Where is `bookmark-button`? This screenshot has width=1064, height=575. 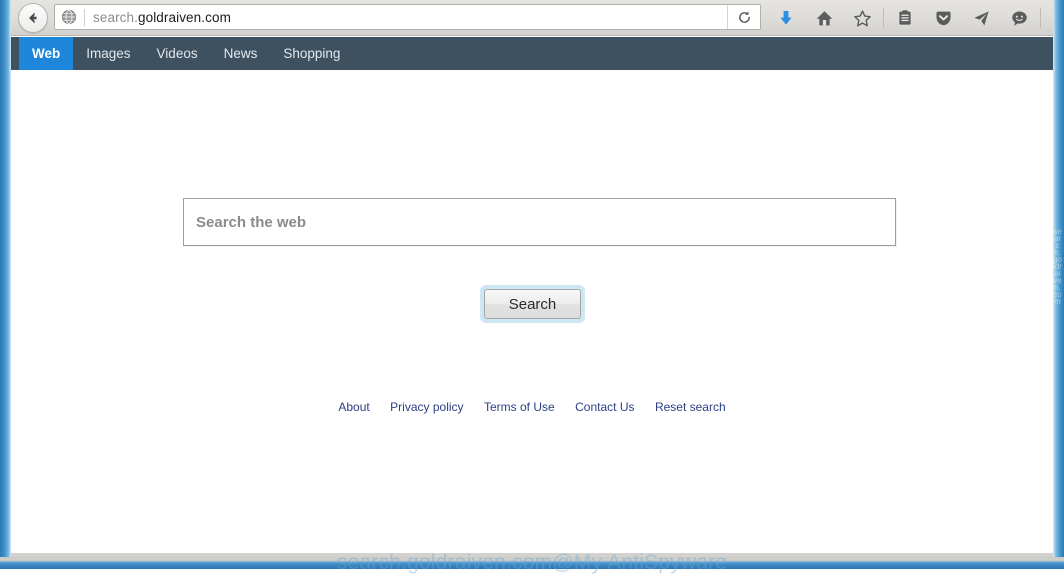 bookmark-button is located at coordinates (862, 18).